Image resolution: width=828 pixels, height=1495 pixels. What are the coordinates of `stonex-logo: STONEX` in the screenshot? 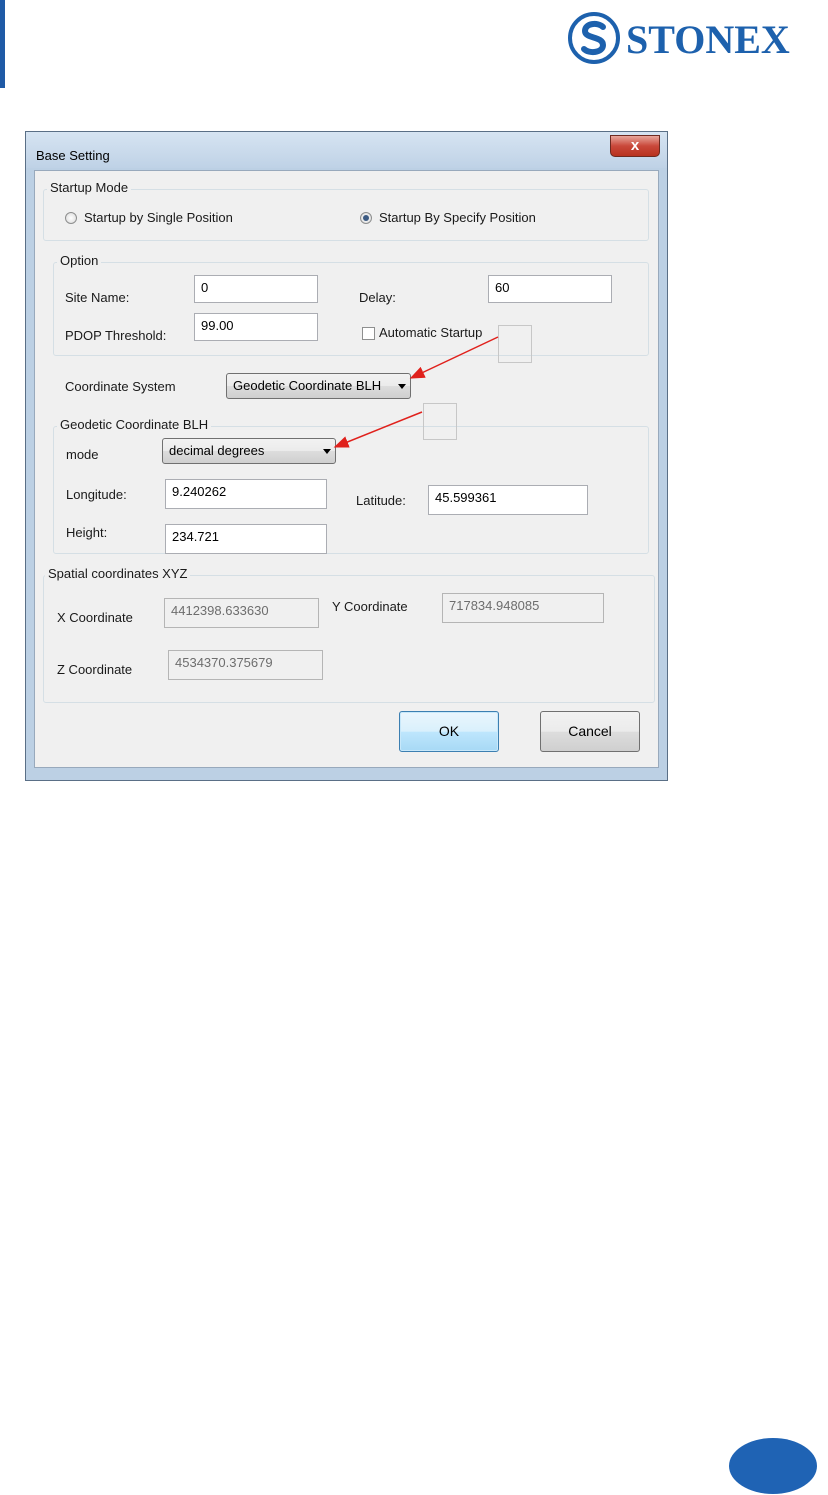 It's located at (697, 38).